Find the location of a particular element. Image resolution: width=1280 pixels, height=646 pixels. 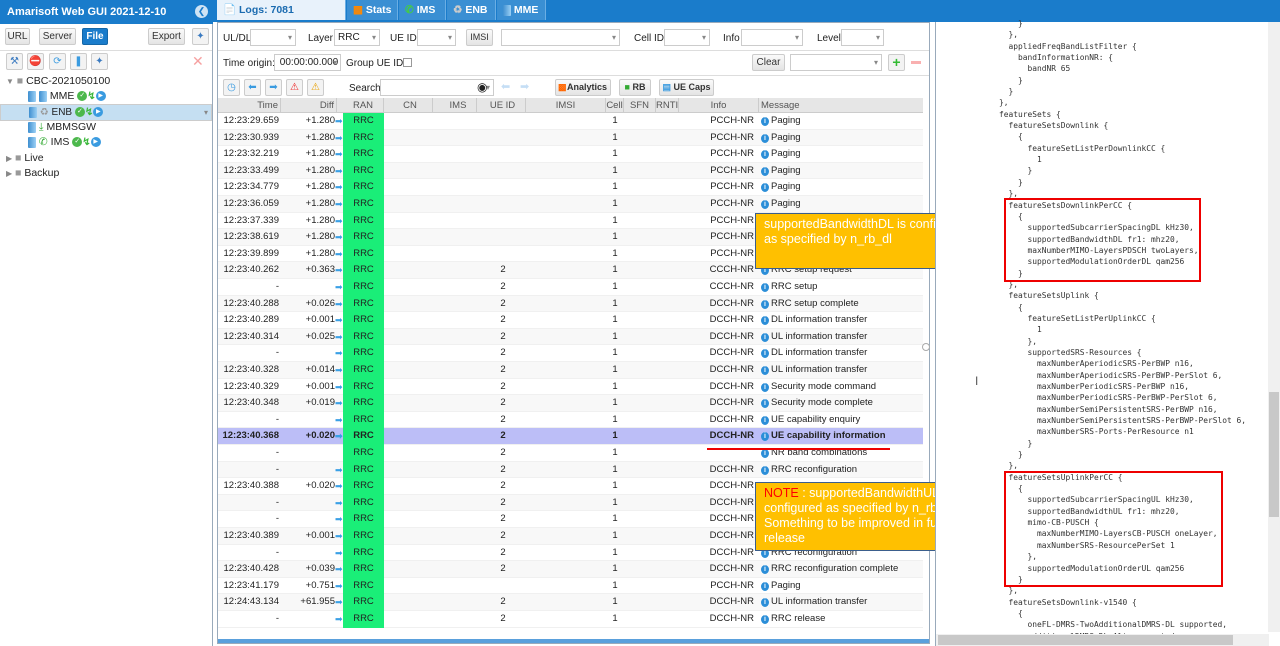

time-origin-input: 00:00:00.000 is located at coordinates (307, 62).